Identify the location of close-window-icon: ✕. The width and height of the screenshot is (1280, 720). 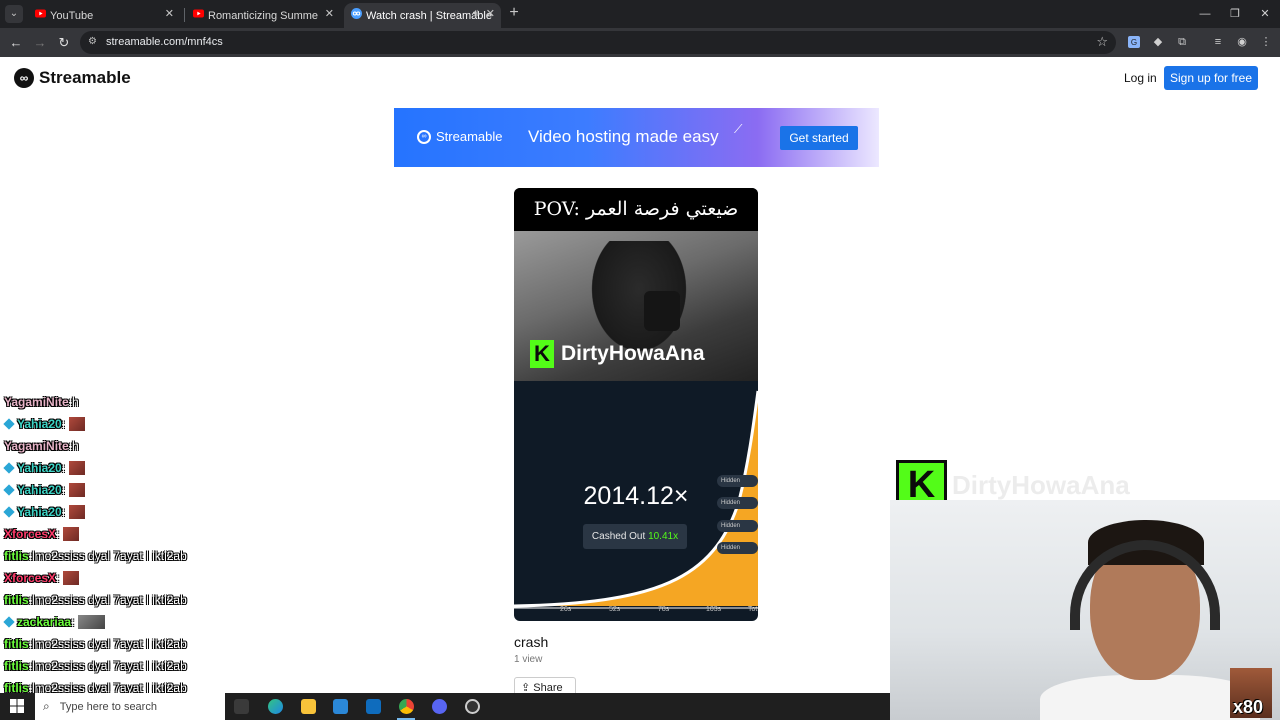
(1265, 14).